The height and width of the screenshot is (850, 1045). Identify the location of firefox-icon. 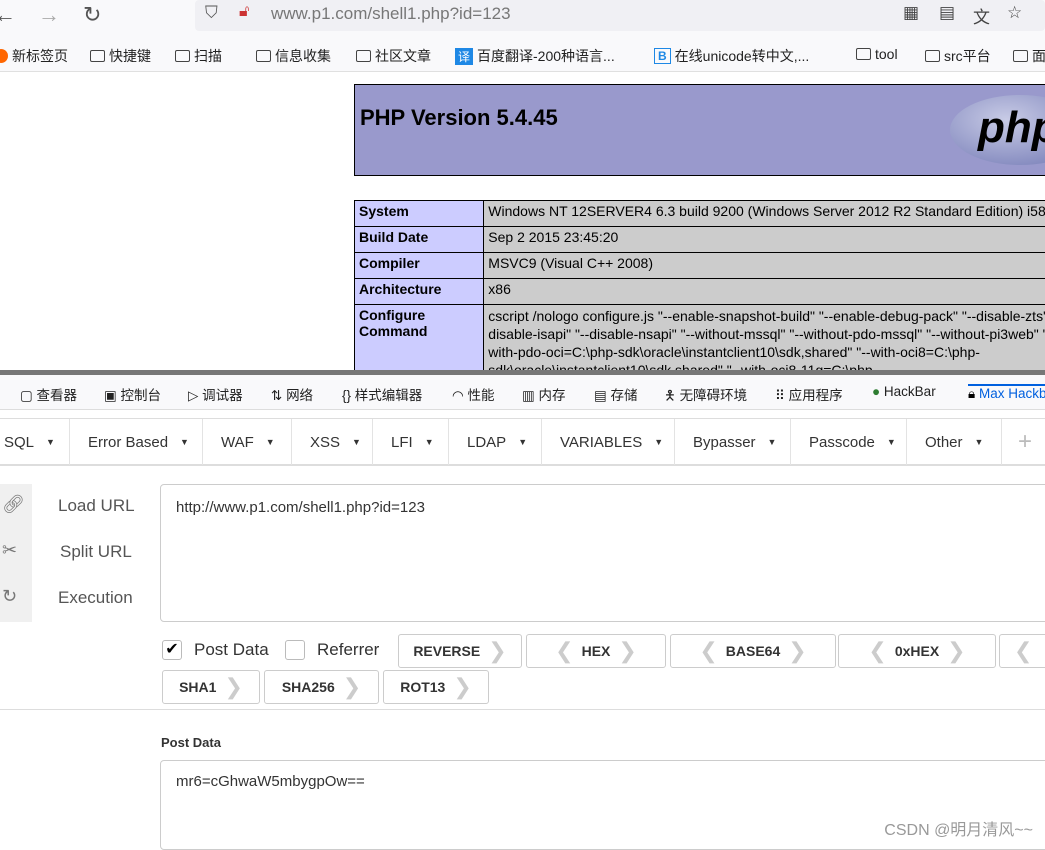
(4, 56).